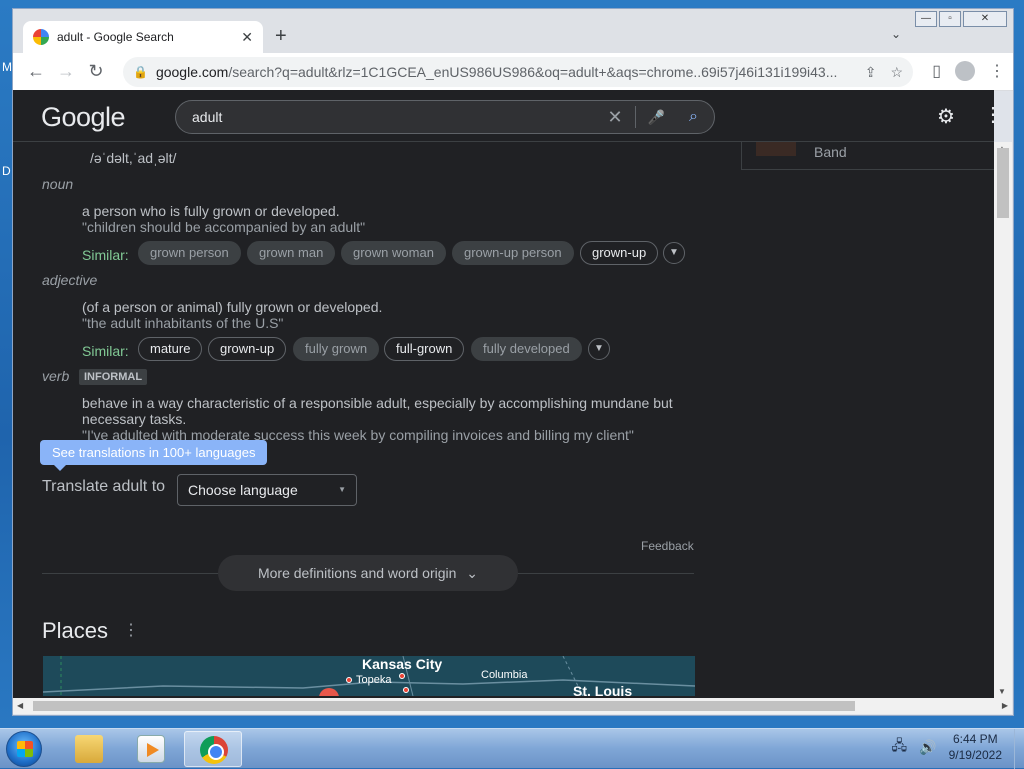 This screenshot has height=769, width=1024. What do you see at coordinates (83, 117) in the screenshot?
I see `google-logo: Google` at bounding box center [83, 117].